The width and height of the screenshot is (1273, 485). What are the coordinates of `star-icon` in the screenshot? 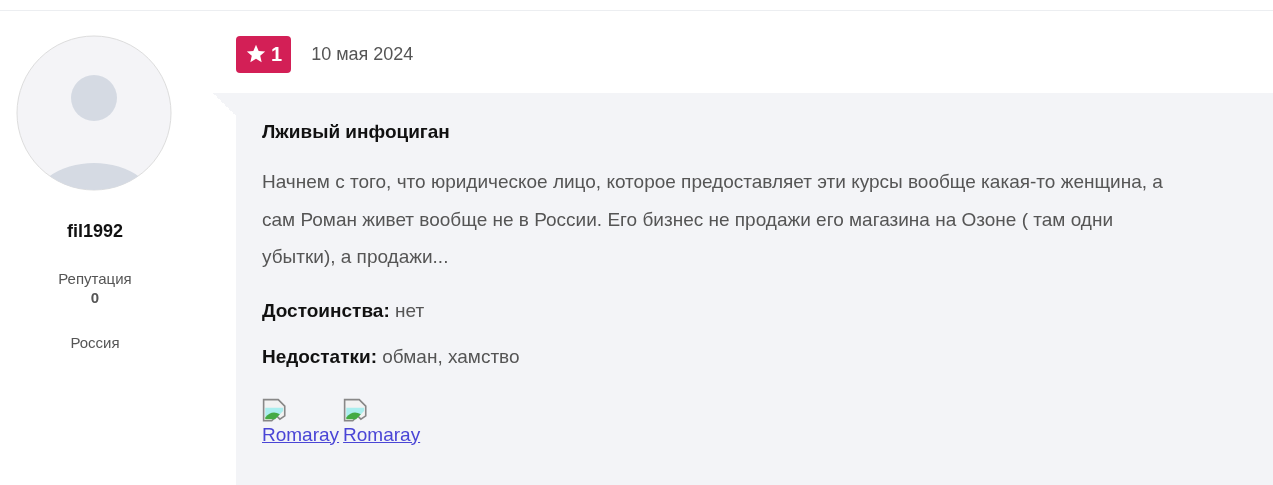 It's located at (256, 54).